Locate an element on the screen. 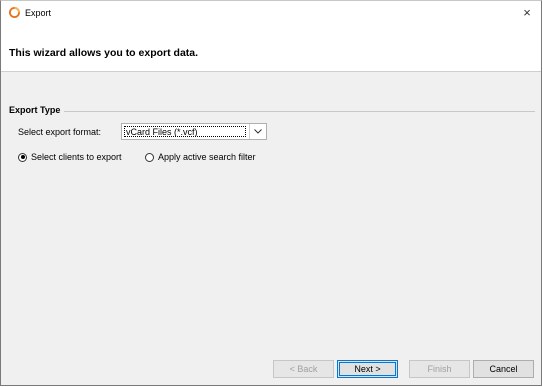  radio-apply-filter: Apply active search filter is located at coordinates (200, 157).